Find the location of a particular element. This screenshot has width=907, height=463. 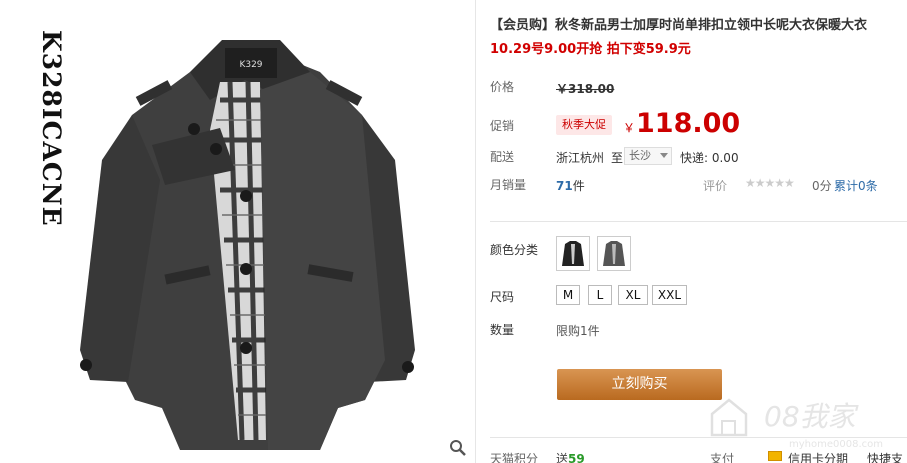

tmall-points-label: 天猫积分 is located at coordinates (514, 457).